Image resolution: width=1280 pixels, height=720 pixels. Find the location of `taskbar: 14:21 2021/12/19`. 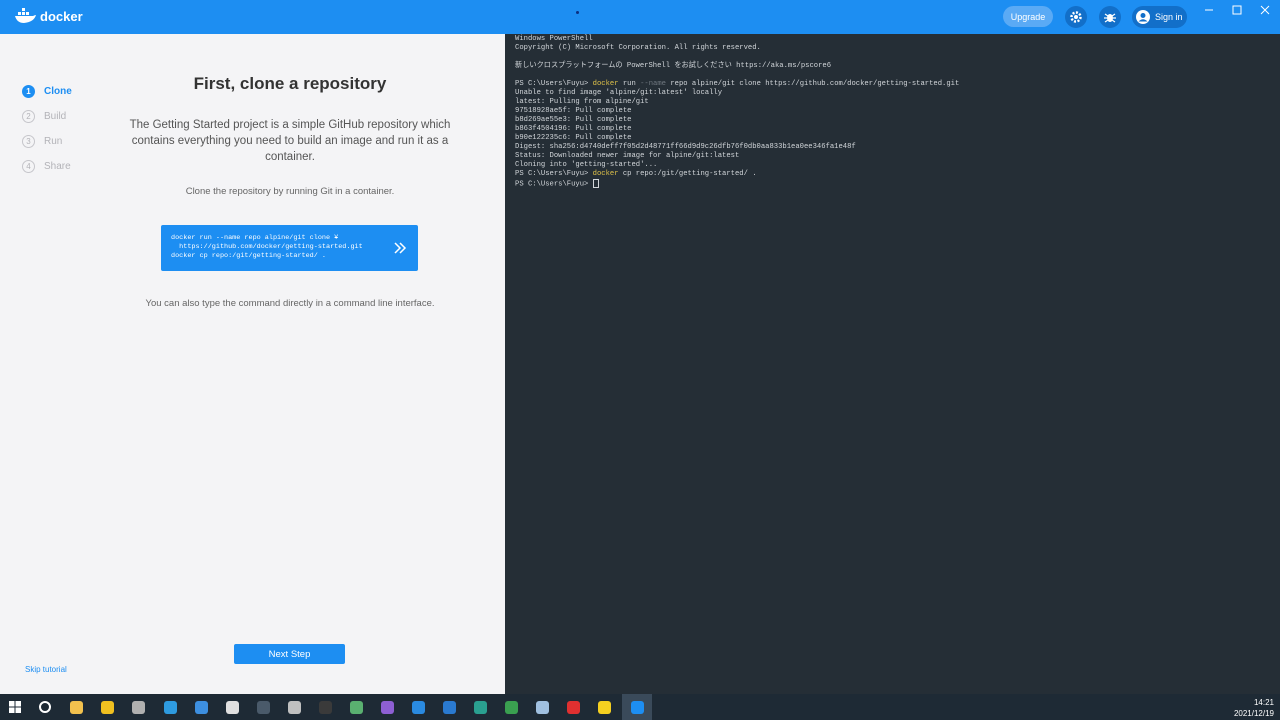

taskbar: 14:21 2021/12/19 is located at coordinates (640, 707).